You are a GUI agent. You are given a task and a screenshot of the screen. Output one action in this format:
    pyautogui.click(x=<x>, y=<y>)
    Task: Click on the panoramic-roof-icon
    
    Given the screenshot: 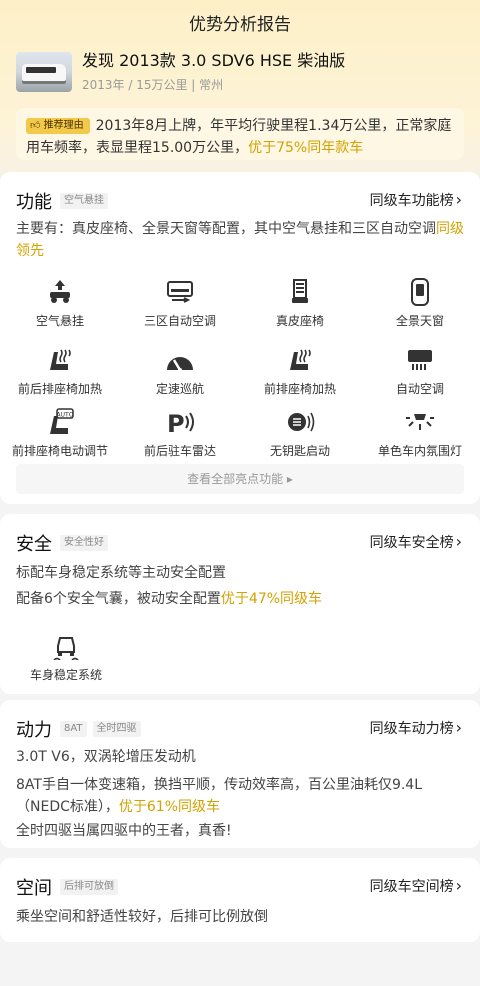 What is the action you would take?
    pyautogui.click(x=420, y=292)
    